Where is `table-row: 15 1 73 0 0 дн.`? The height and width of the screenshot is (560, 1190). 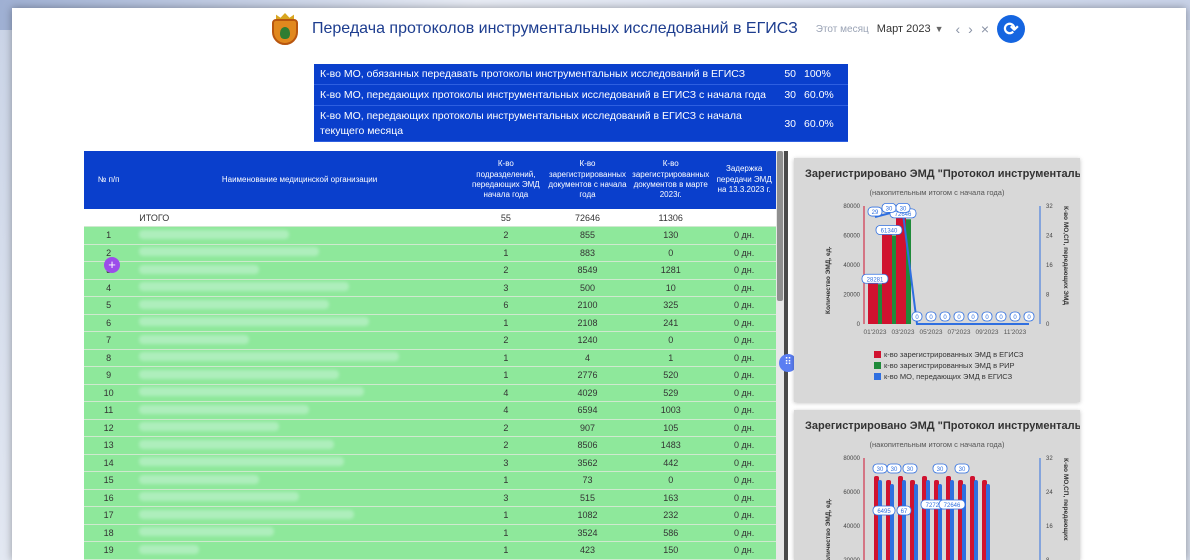
table-row: 15 1 73 0 0 дн. is located at coordinates (430, 480).